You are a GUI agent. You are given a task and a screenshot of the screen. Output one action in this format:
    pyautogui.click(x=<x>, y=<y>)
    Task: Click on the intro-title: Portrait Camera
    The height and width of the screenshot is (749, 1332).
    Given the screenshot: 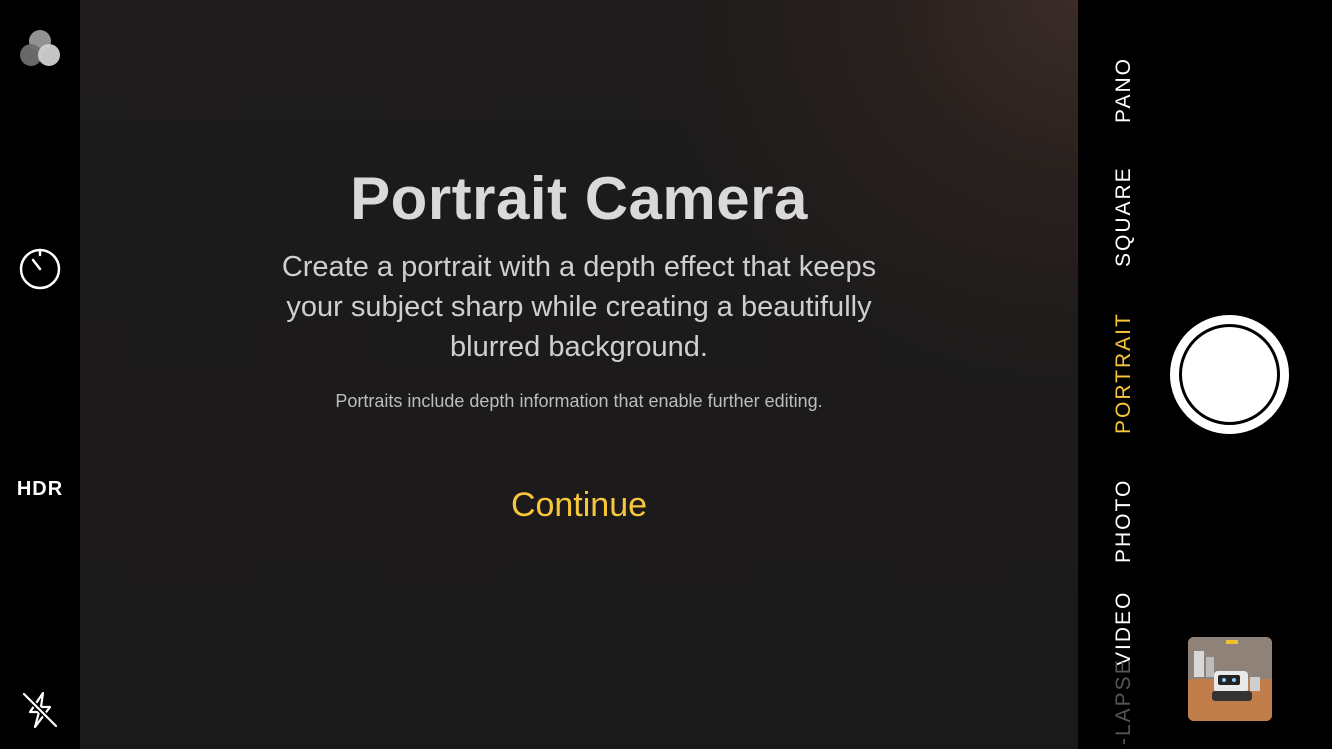 What is the action you would take?
    pyautogui.click(x=579, y=198)
    